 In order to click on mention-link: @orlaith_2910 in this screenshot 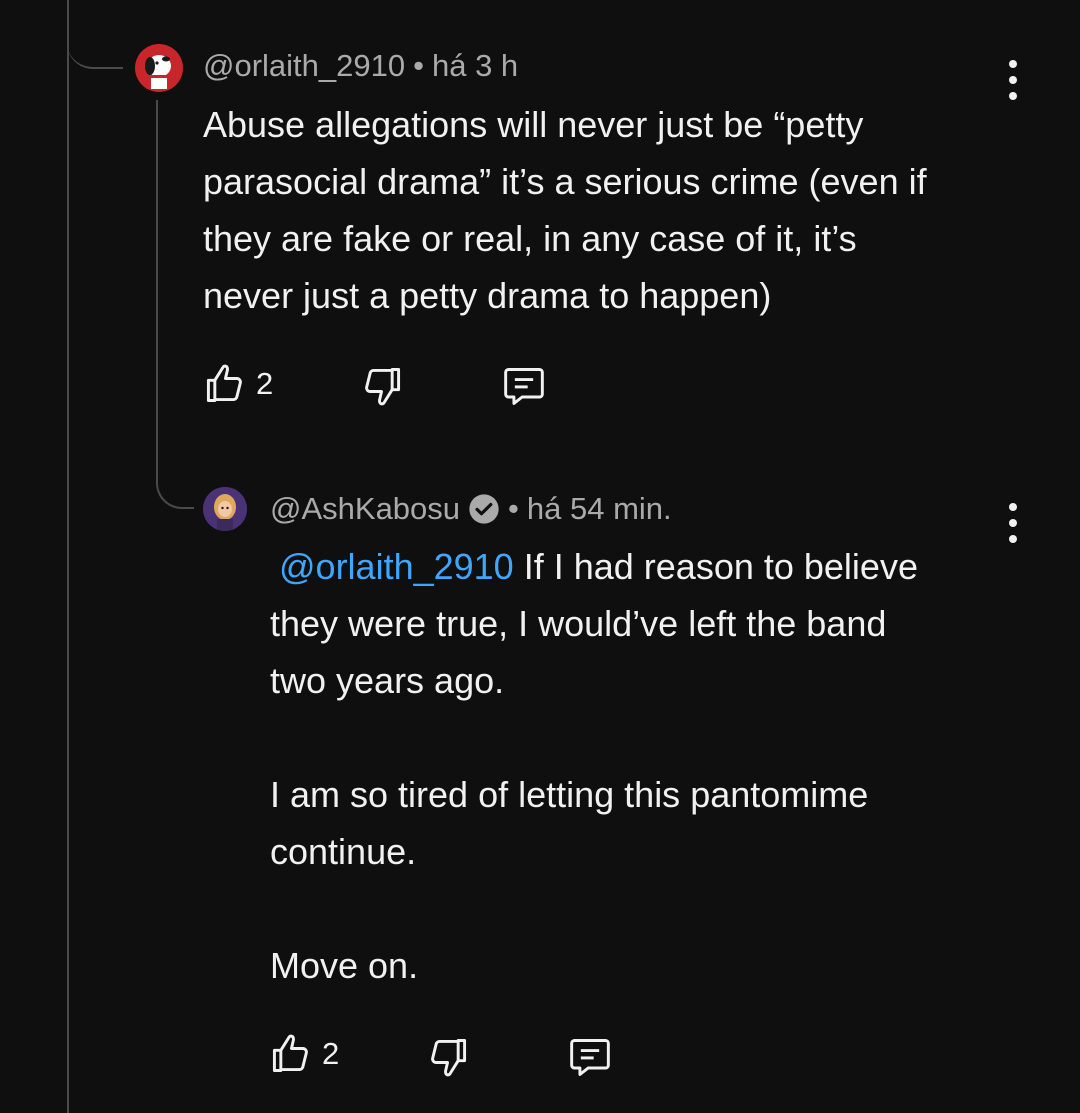, I will do `click(396, 566)`.